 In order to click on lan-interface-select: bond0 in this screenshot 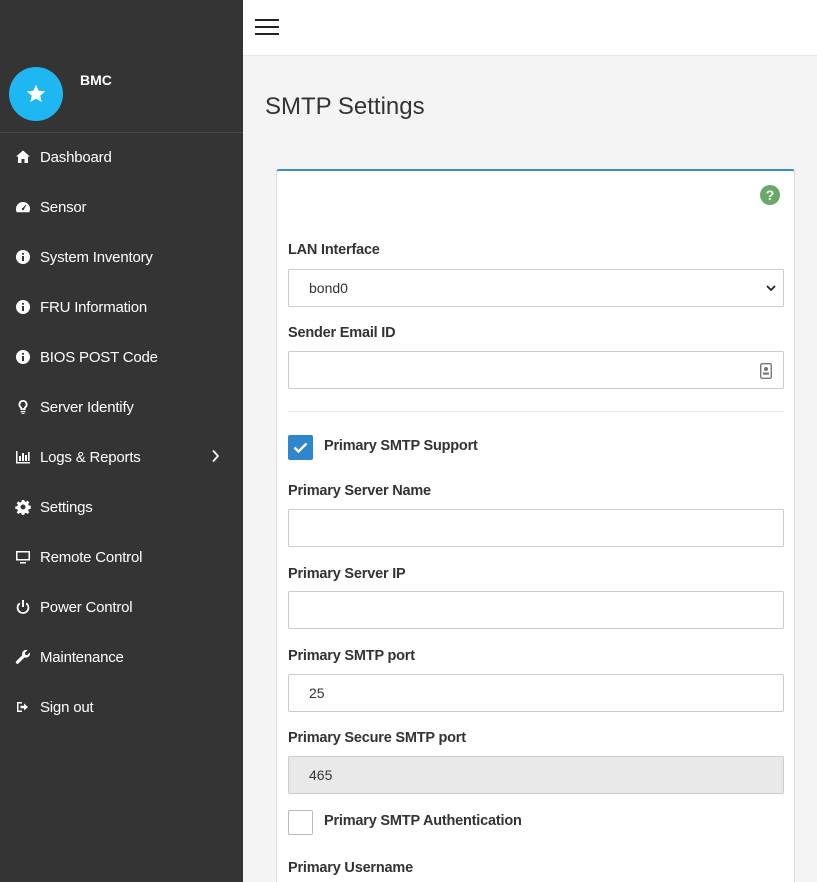, I will do `click(536, 288)`.